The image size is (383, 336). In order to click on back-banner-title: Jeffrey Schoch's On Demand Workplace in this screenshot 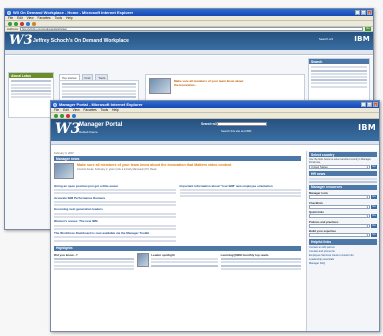, I will do `click(81, 41)`.